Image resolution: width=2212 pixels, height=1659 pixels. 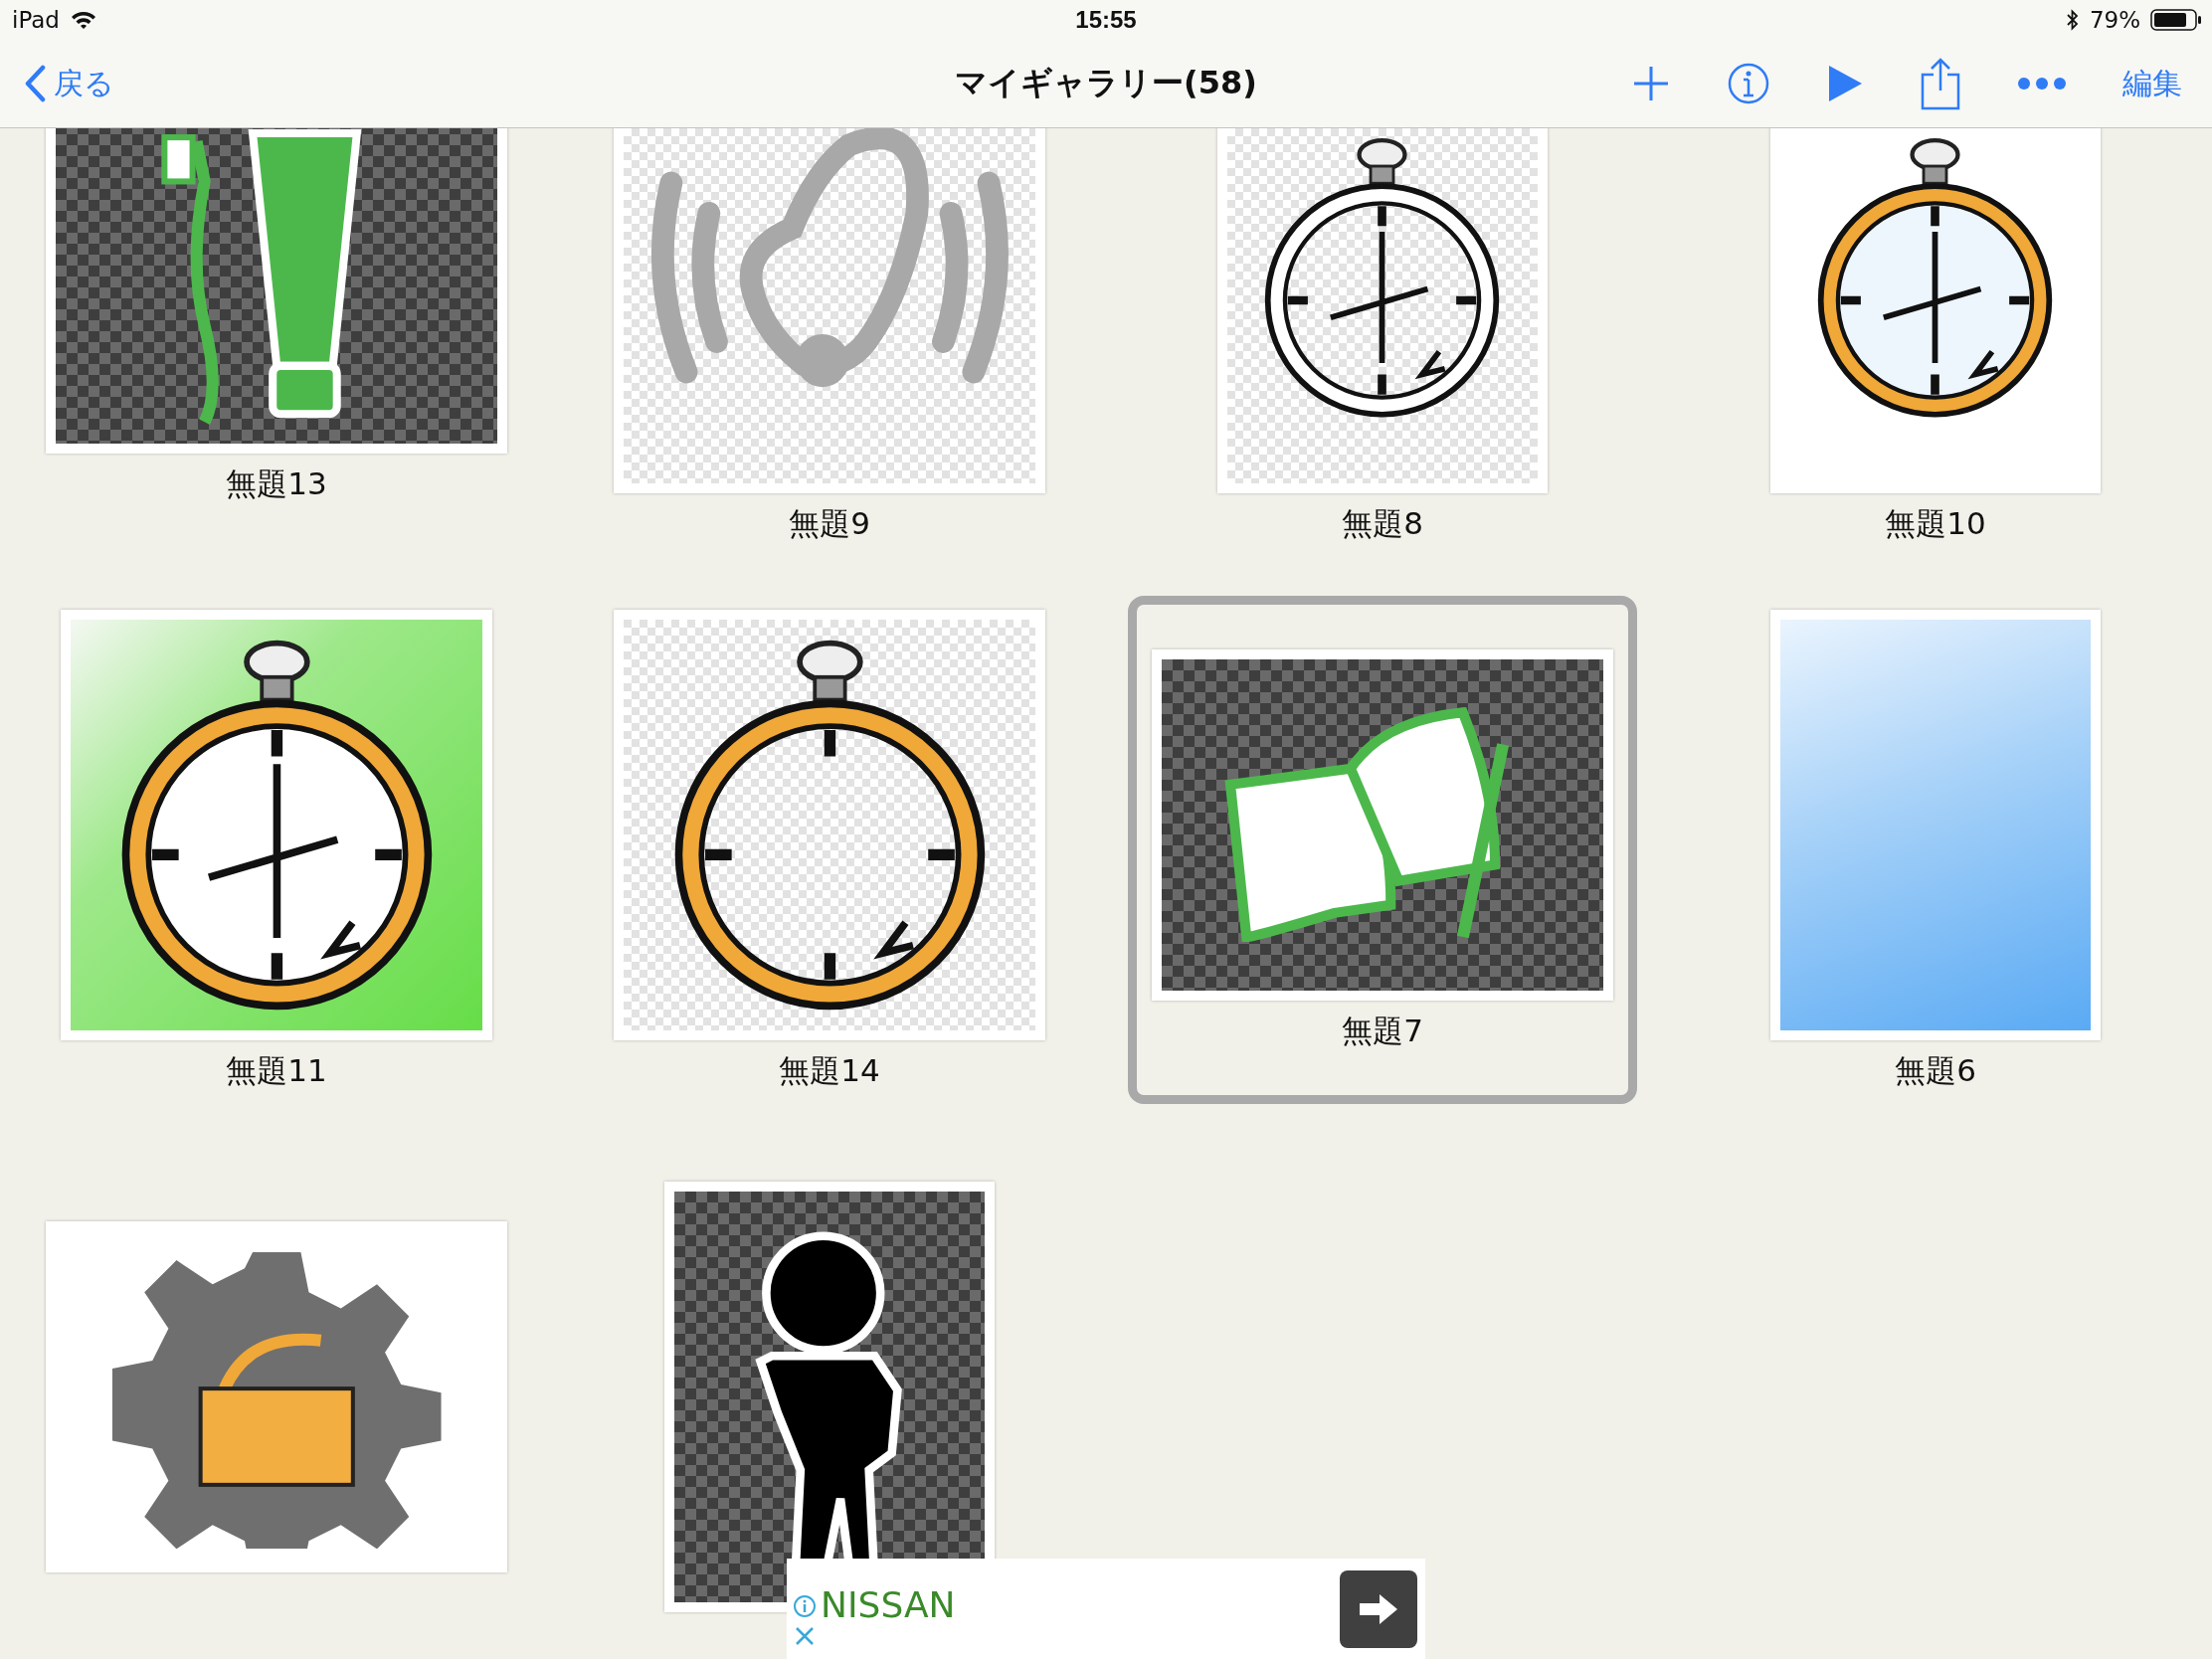 I want to click on more-icon, so click(x=2042, y=84).